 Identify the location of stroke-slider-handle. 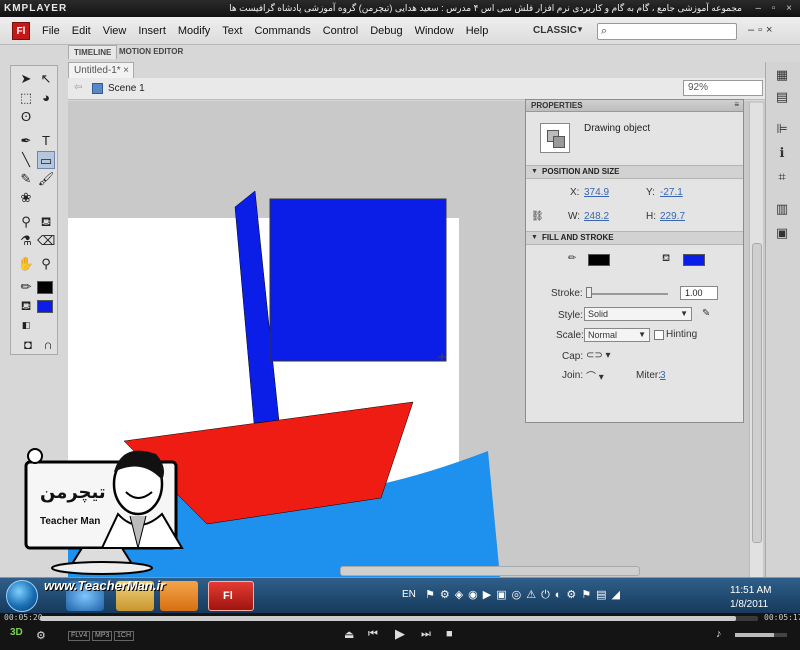
(589, 292).